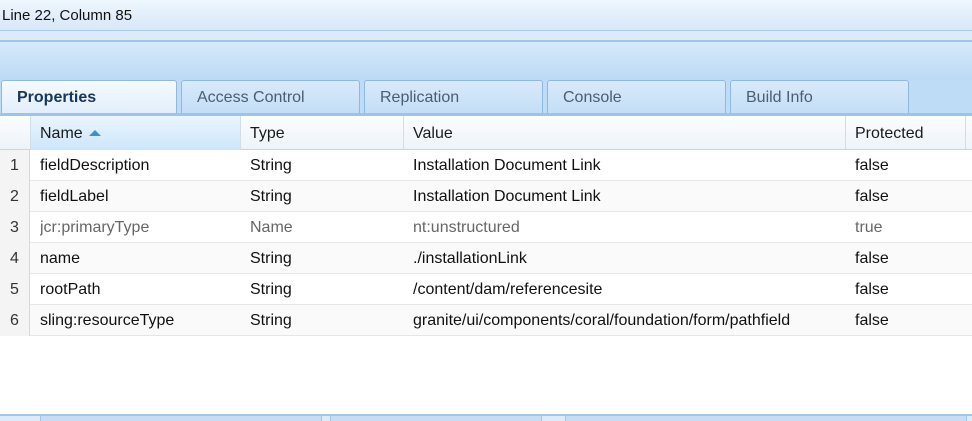 The height and width of the screenshot is (421, 972). What do you see at coordinates (271, 227) in the screenshot?
I see `property-type: Name` at bounding box center [271, 227].